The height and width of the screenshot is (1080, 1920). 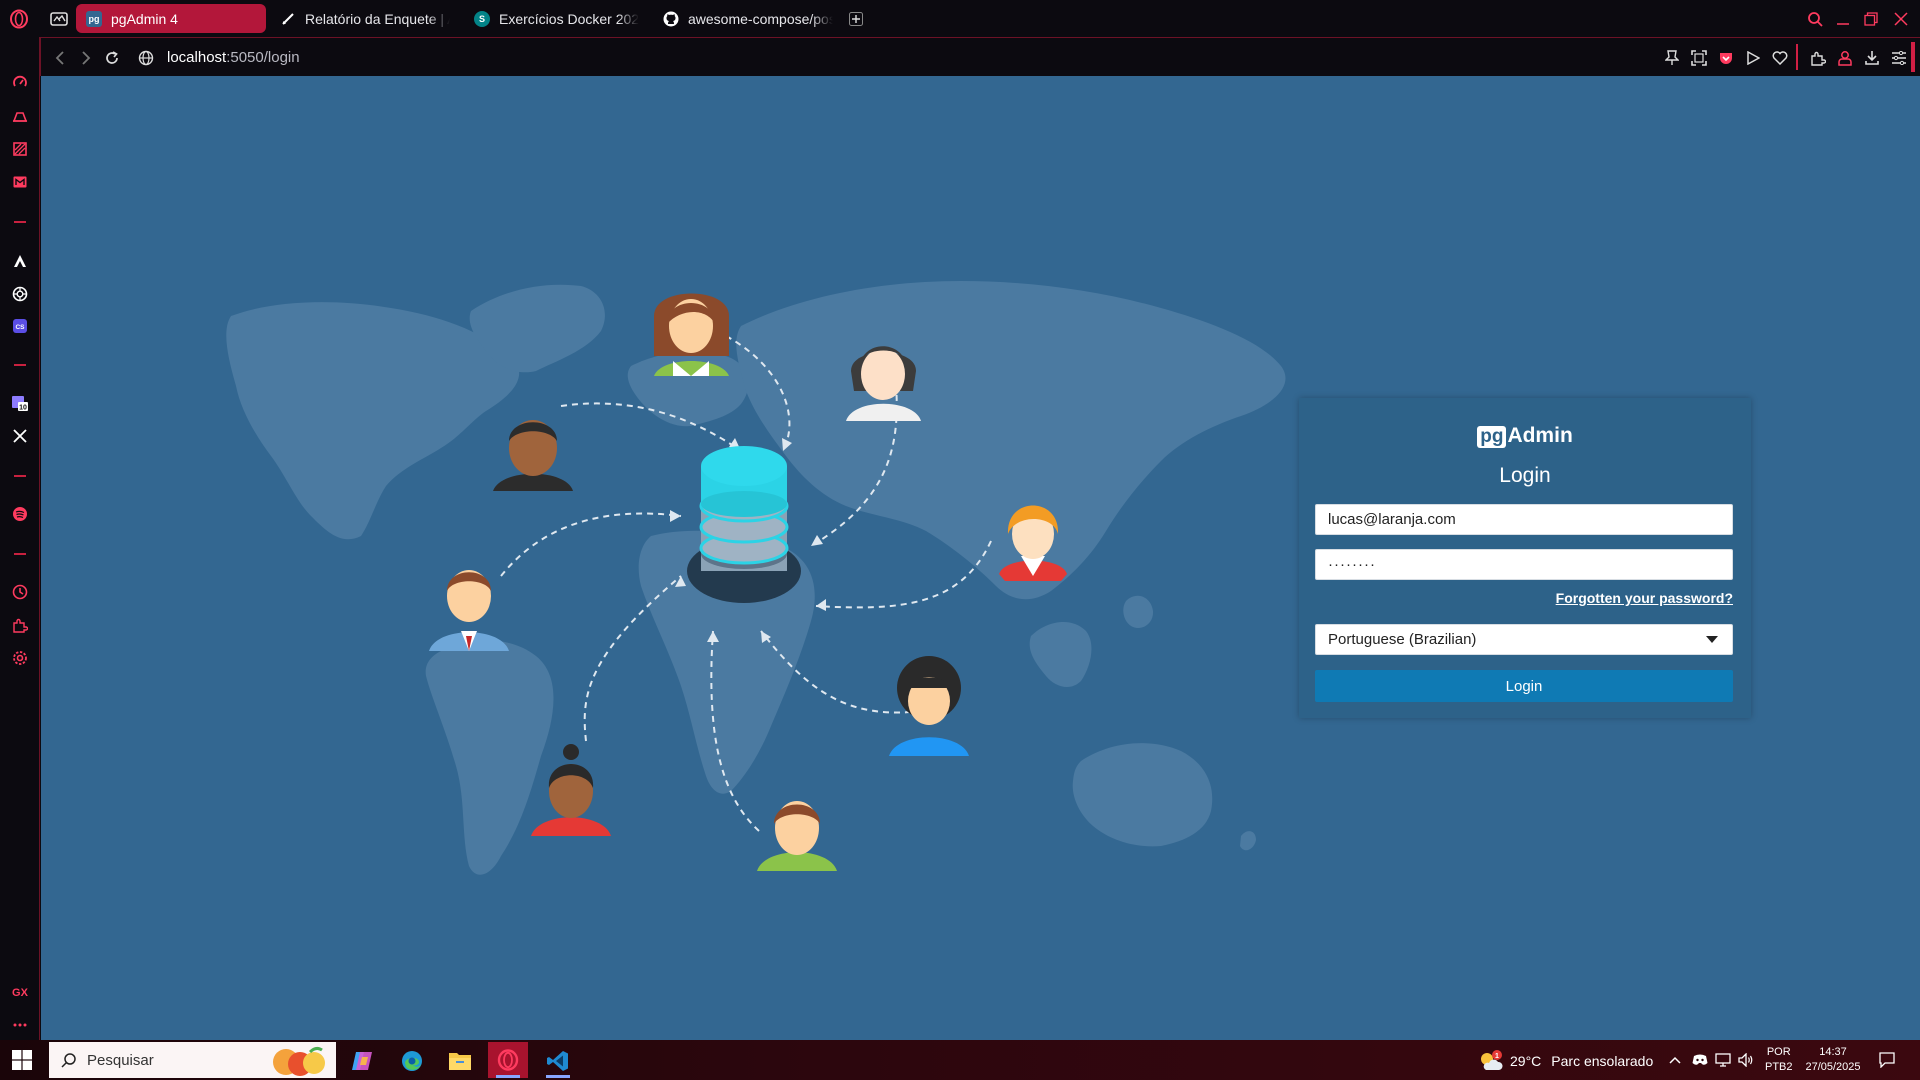 I want to click on profile-icon, so click(x=1845, y=58).